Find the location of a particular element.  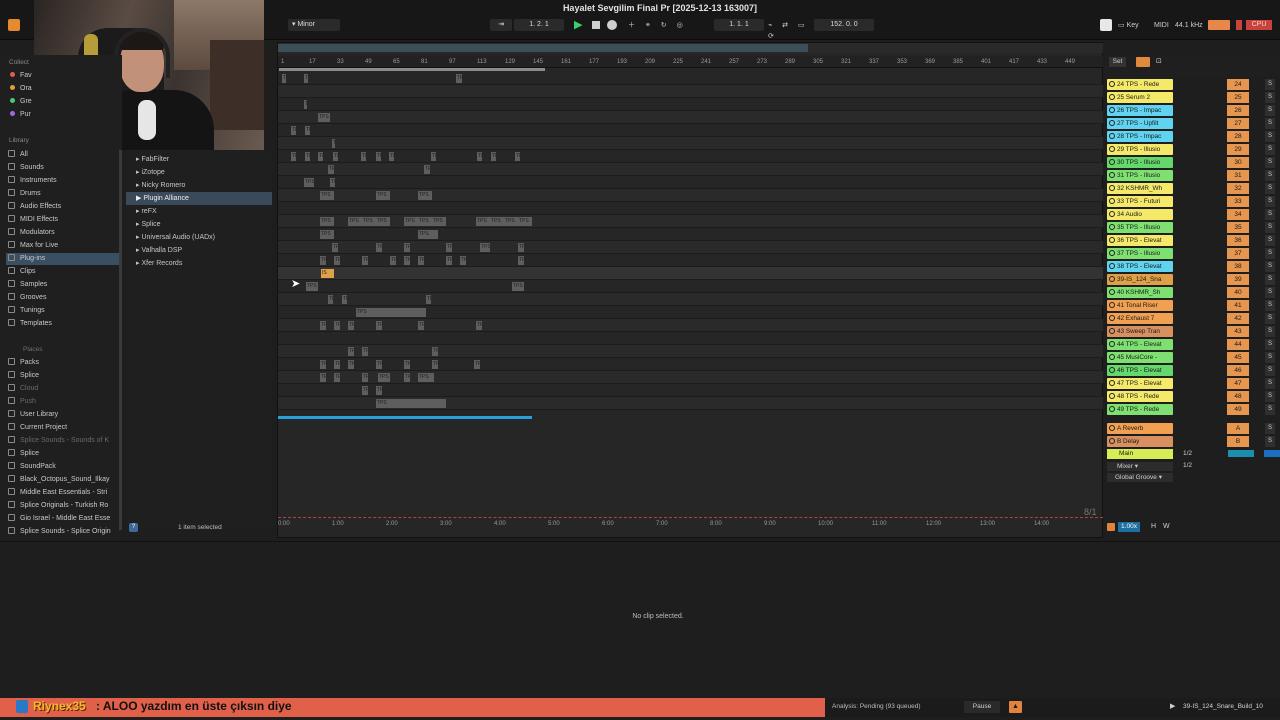

track-name: 31 TPS - Illusio is located at coordinates (1140, 175).